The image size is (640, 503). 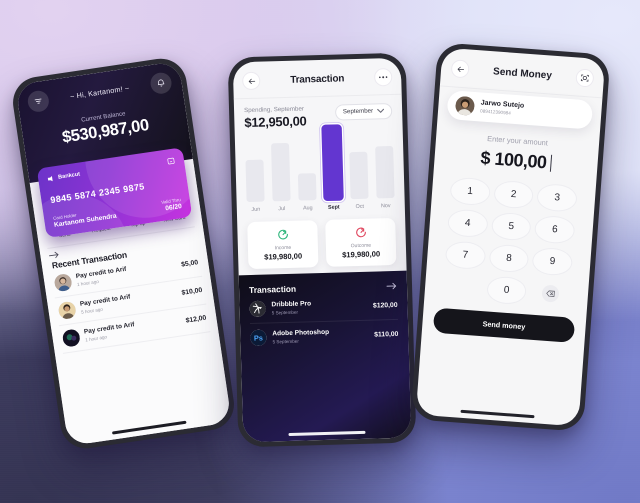 I want to click on outcome-icon, so click(x=360, y=231).